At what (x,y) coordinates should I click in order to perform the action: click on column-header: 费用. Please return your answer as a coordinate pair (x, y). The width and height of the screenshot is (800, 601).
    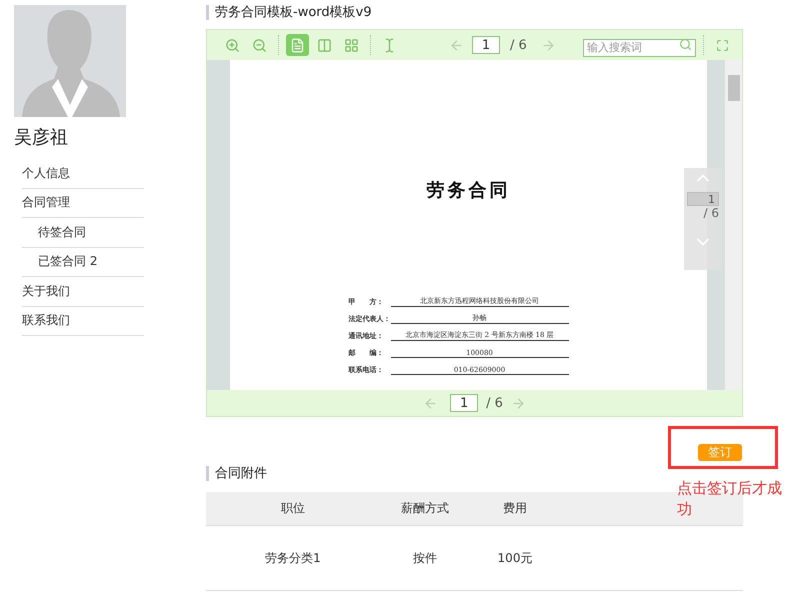
    Looking at the image, I should click on (515, 509).